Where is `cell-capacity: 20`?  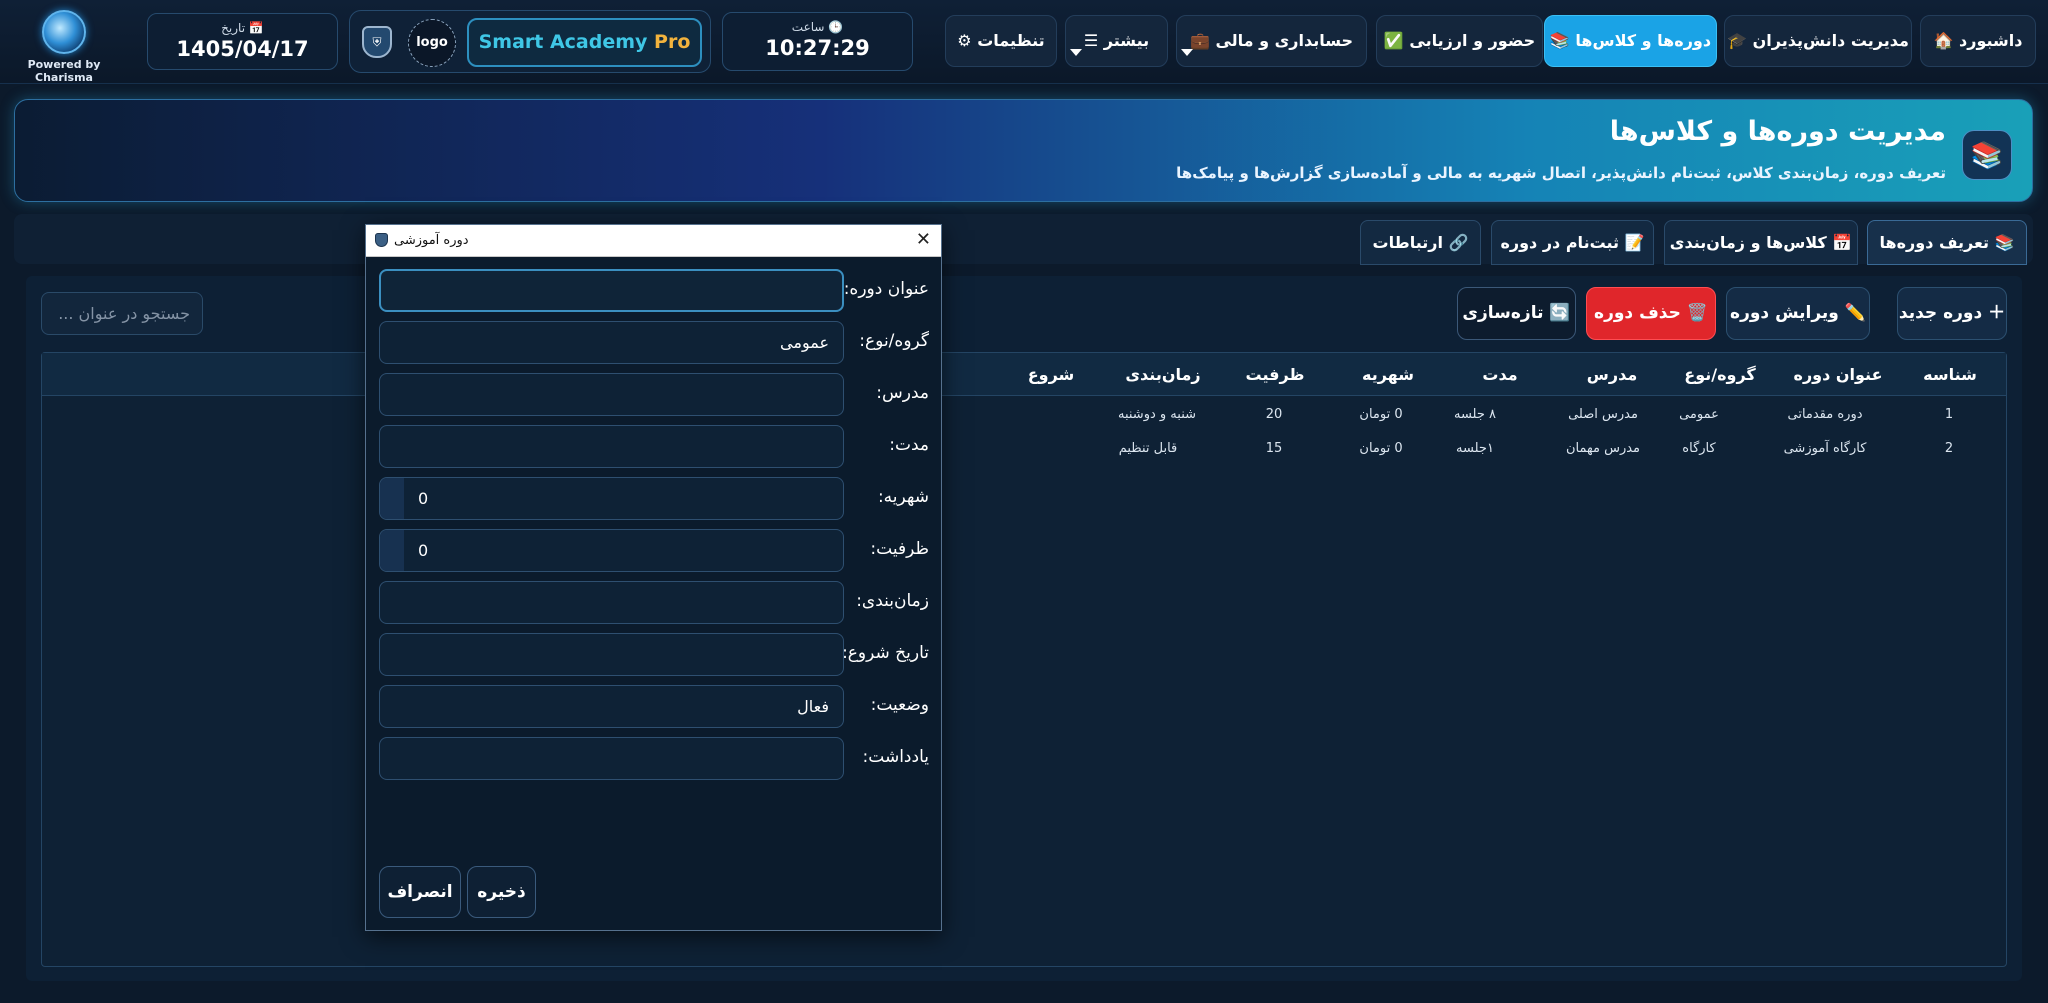
cell-capacity: 20 is located at coordinates (1274, 414).